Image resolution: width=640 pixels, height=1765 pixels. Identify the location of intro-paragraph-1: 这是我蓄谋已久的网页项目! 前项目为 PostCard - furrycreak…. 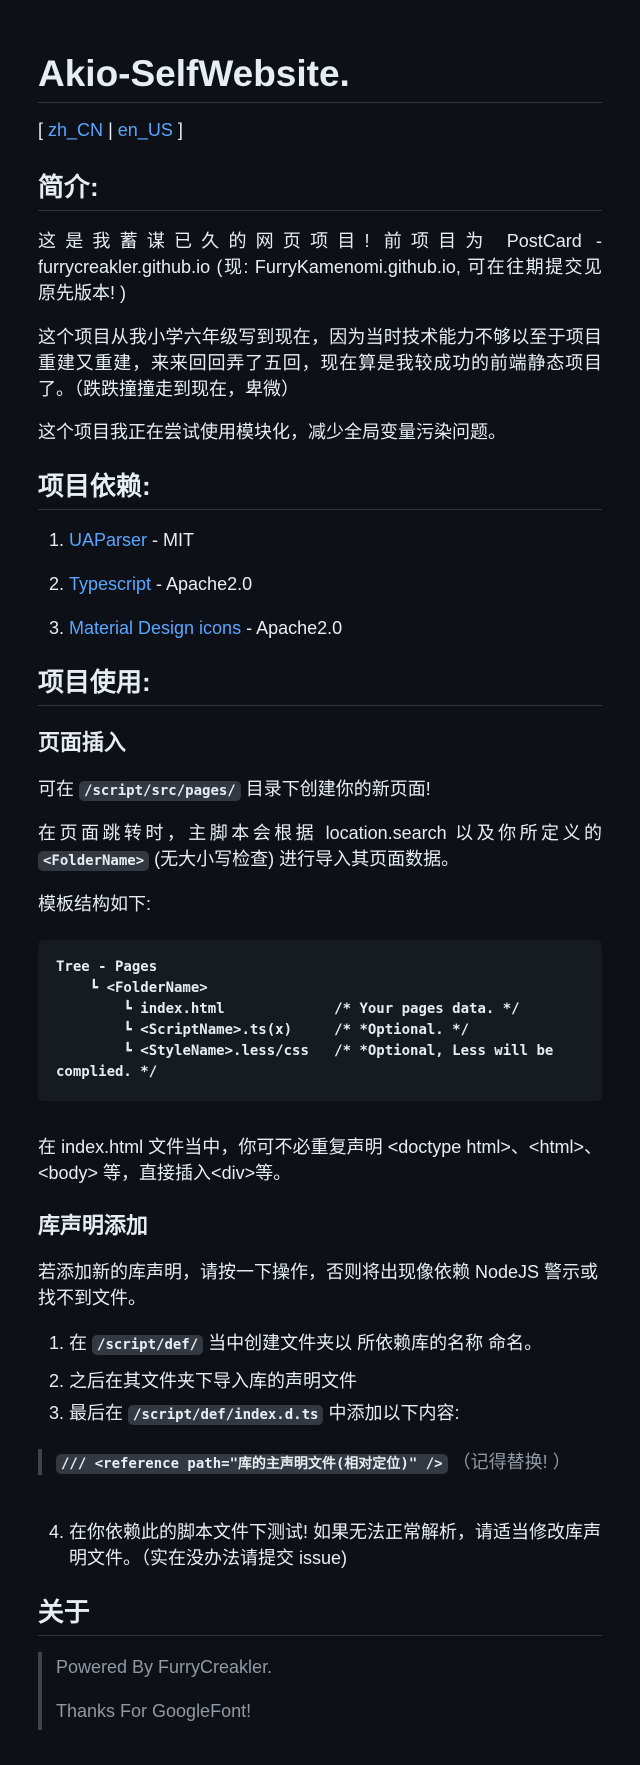
(320, 267).